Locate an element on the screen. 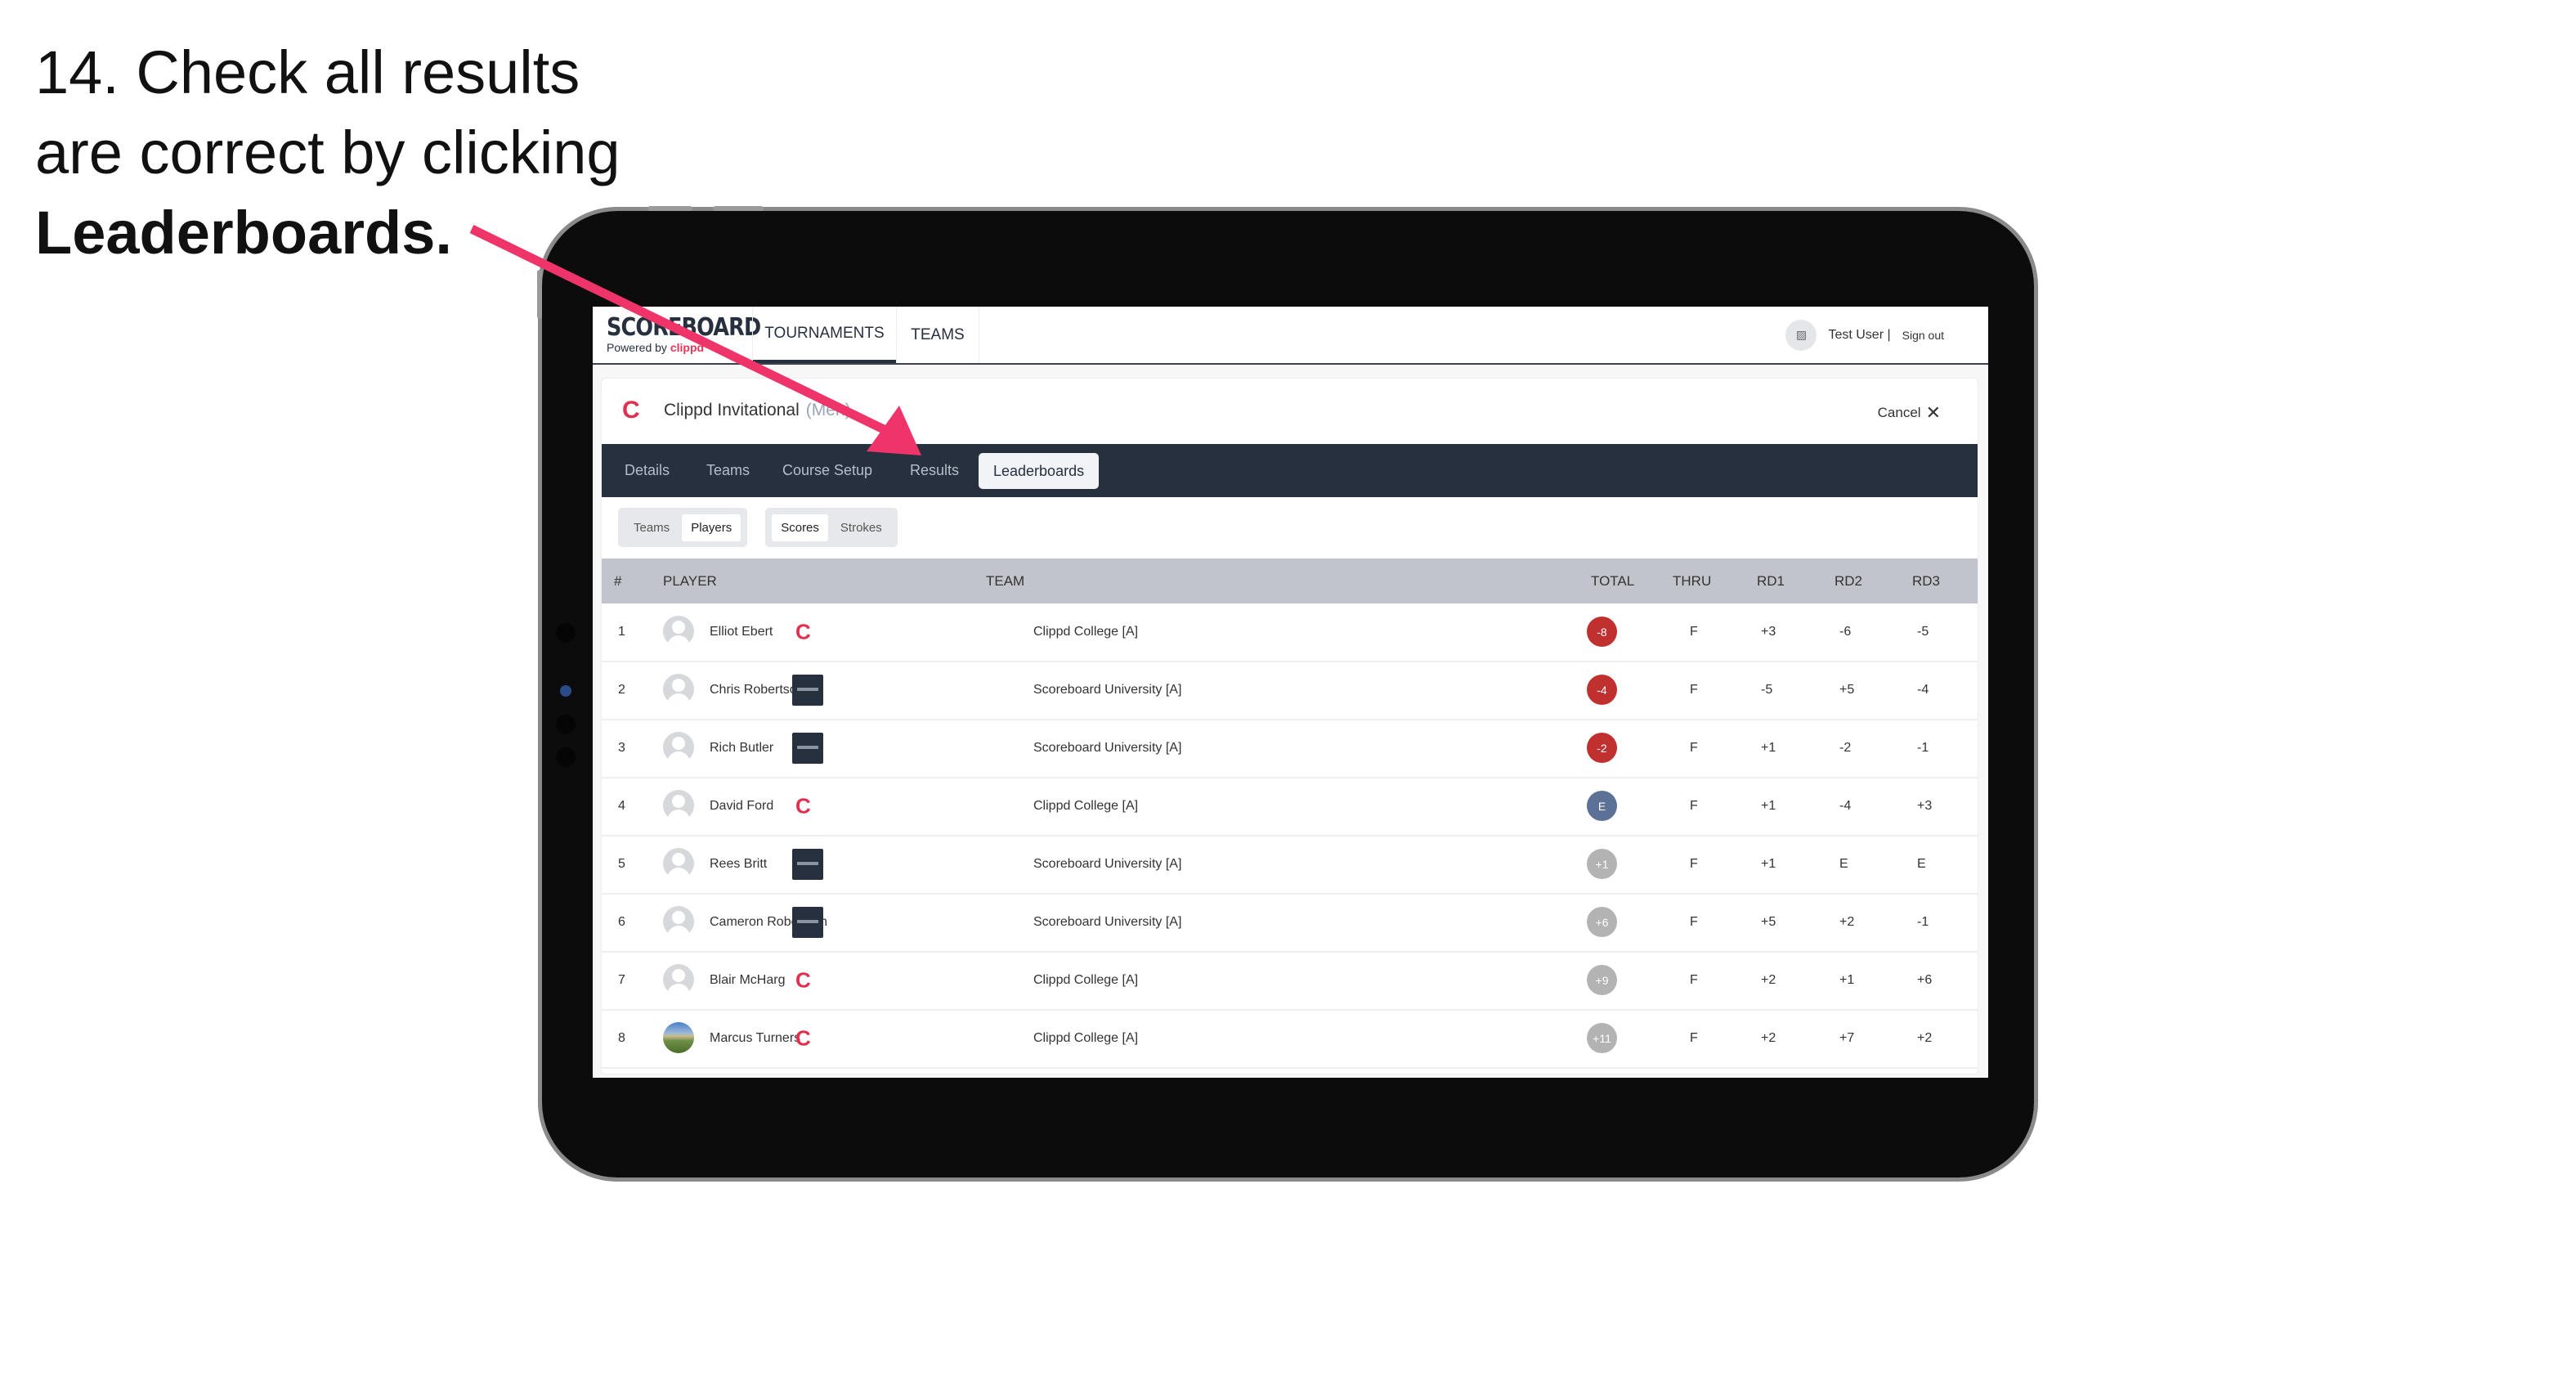 Image resolution: width=2576 pixels, height=1386 pixels. annotation-arrow is located at coordinates (695, 340).